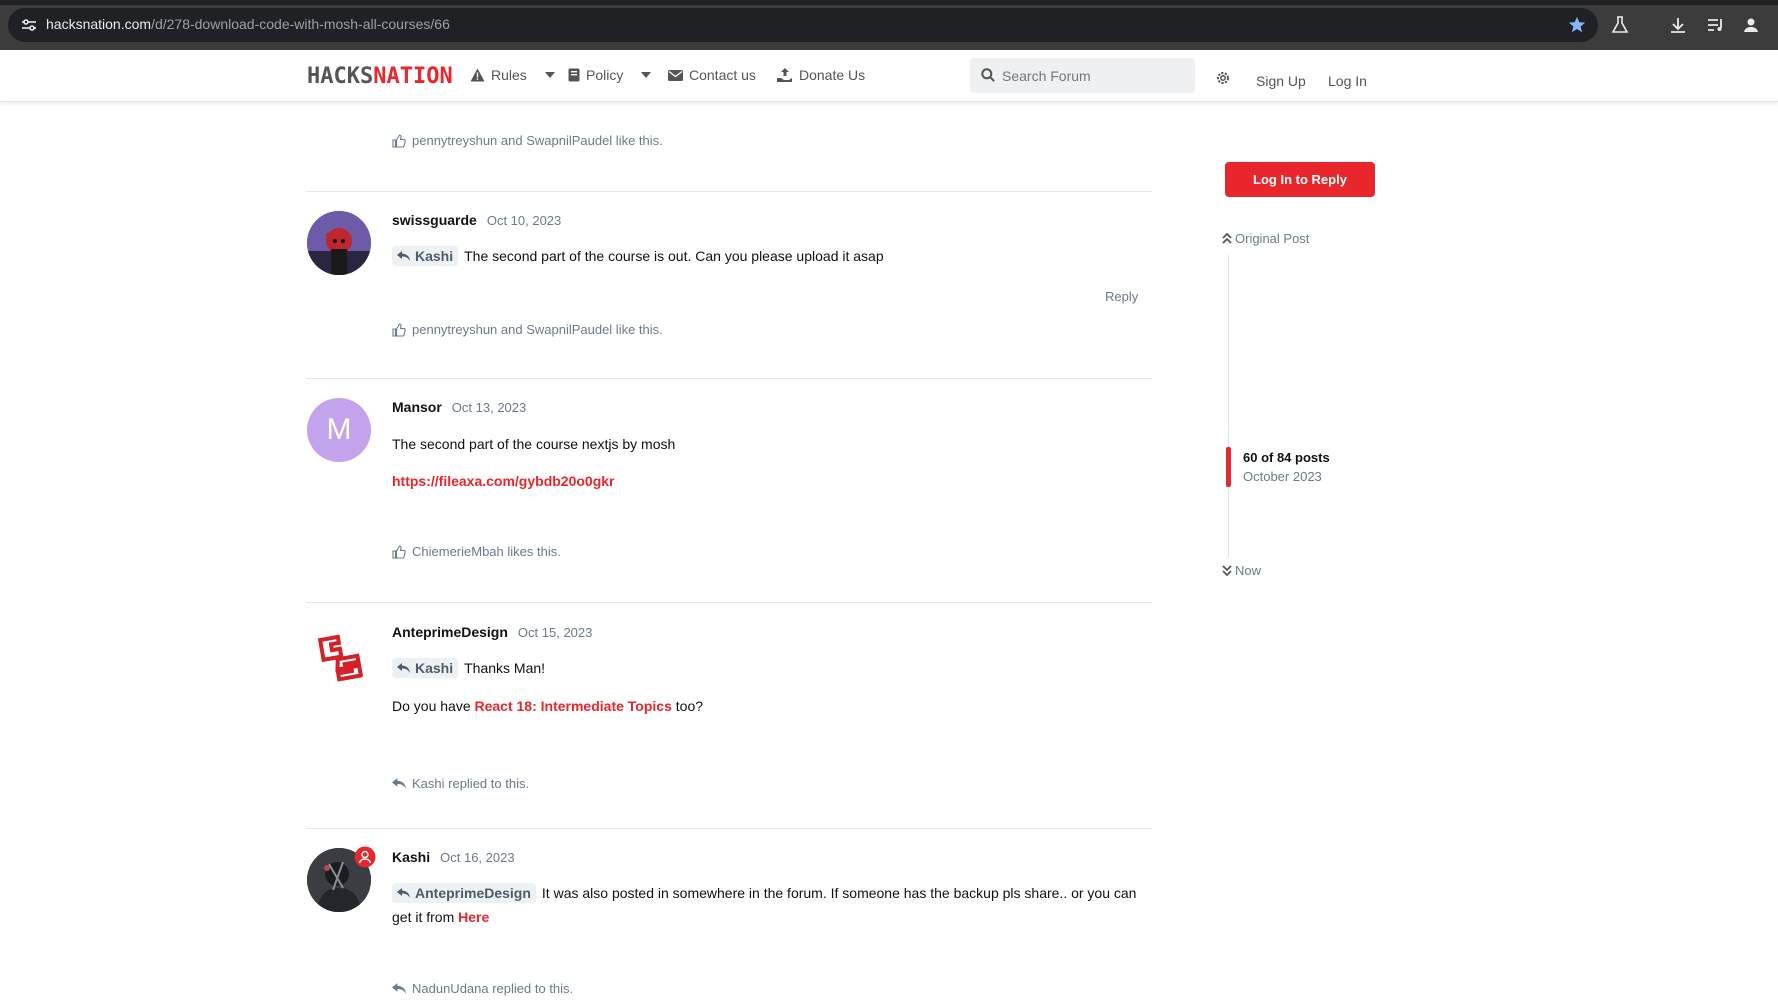 This screenshot has width=1778, height=1005. What do you see at coordinates (493, 988) in the screenshot?
I see `replied-text: NadunUdana replied to this.` at bounding box center [493, 988].